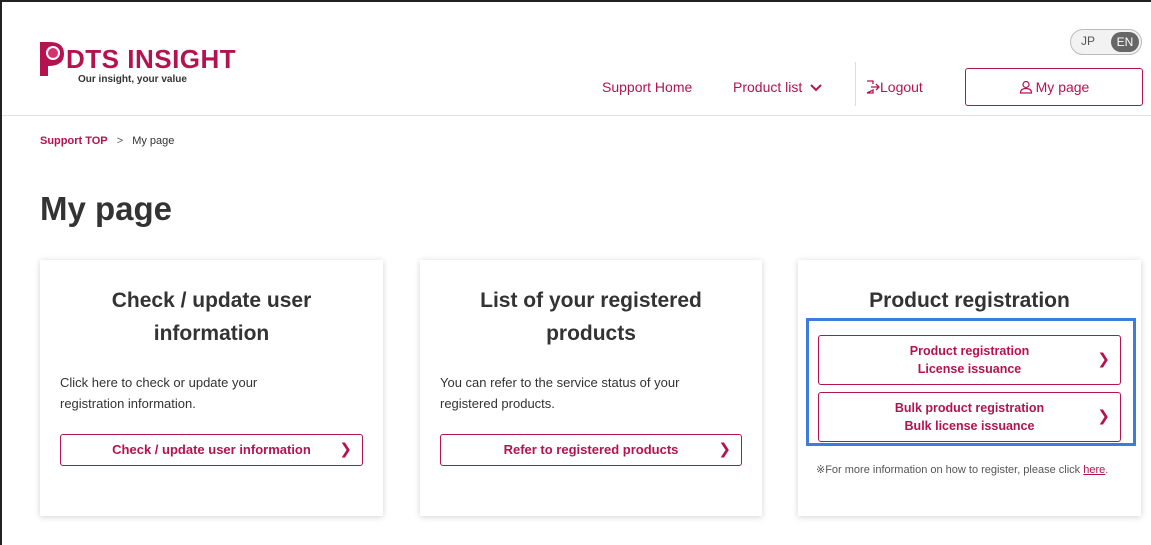 The width and height of the screenshot is (1151, 545). I want to click on registration-highlight-box, so click(971, 382).